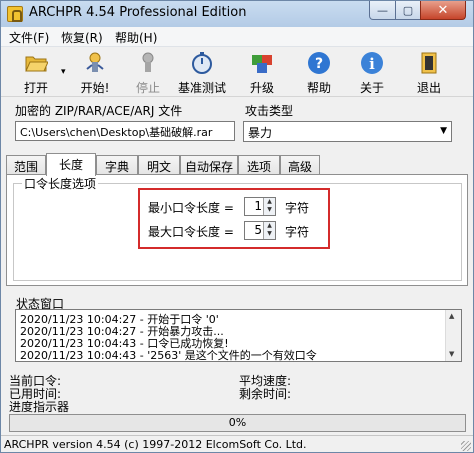 This screenshot has height=453, width=474. I want to click on help-icon: ?, so click(319, 63).